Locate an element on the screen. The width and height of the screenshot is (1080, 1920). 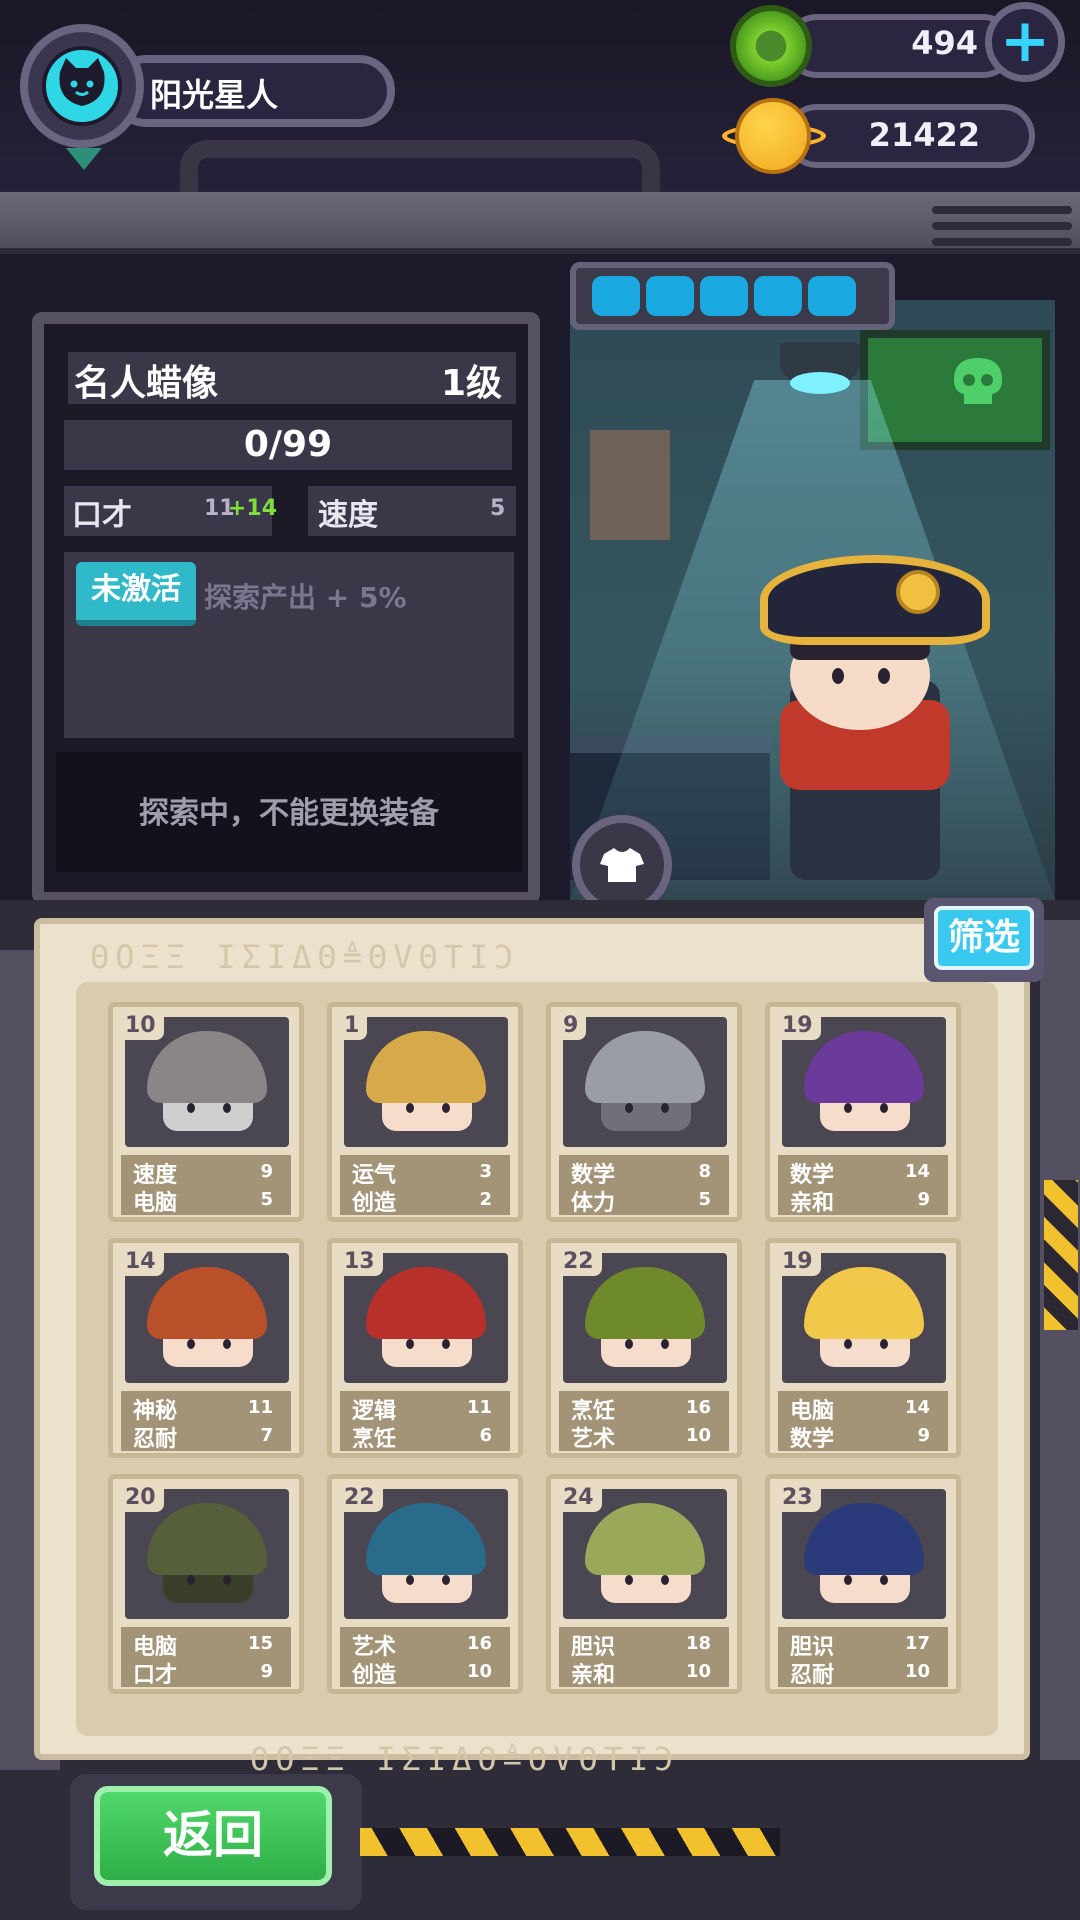
back-button: 返回 is located at coordinates (213, 1836).